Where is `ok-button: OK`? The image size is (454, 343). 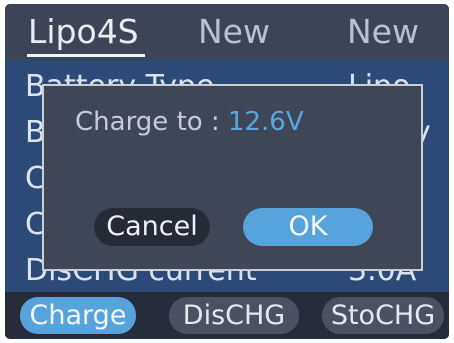 ok-button: OK is located at coordinates (308, 227).